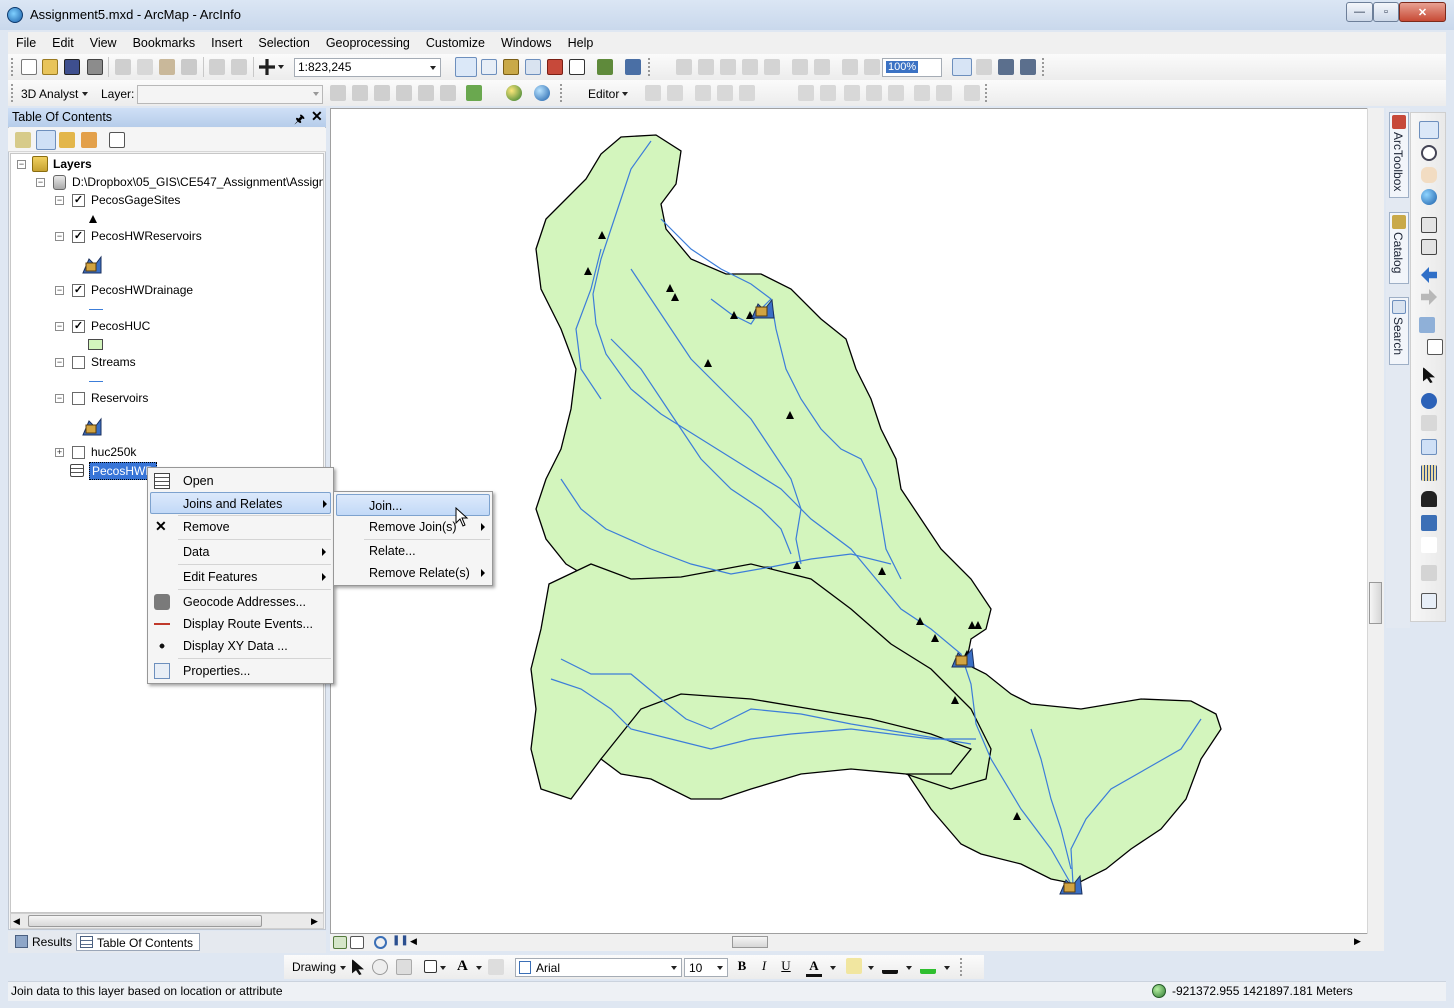 Image resolution: width=1454 pixels, height=1008 pixels. What do you see at coordinates (742, 966) in the screenshot?
I see `bold-button: B` at bounding box center [742, 966].